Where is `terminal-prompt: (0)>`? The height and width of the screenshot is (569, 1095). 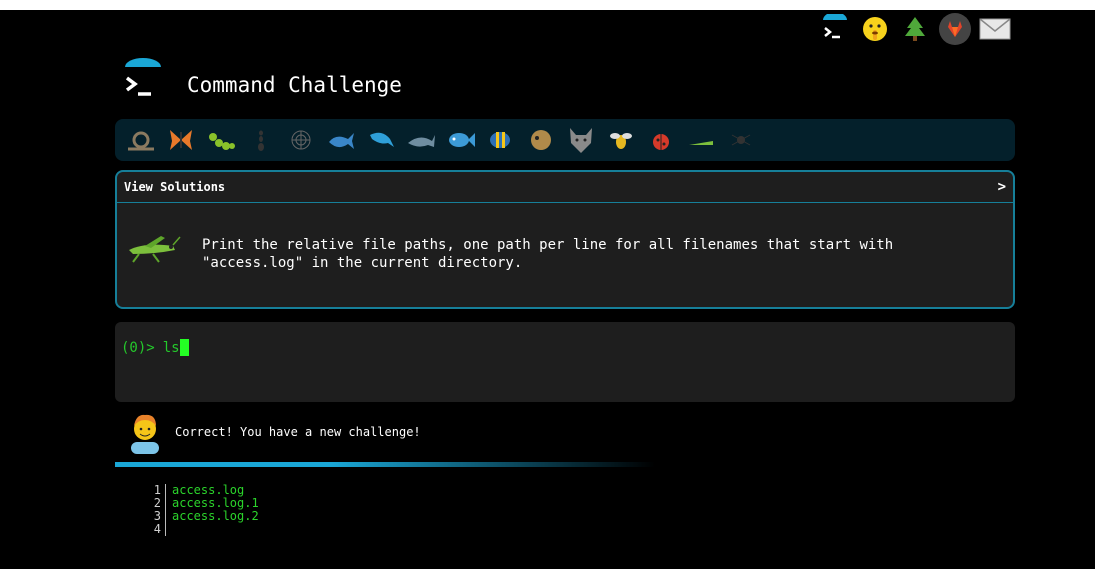 terminal-prompt: (0)> is located at coordinates (138, 347).